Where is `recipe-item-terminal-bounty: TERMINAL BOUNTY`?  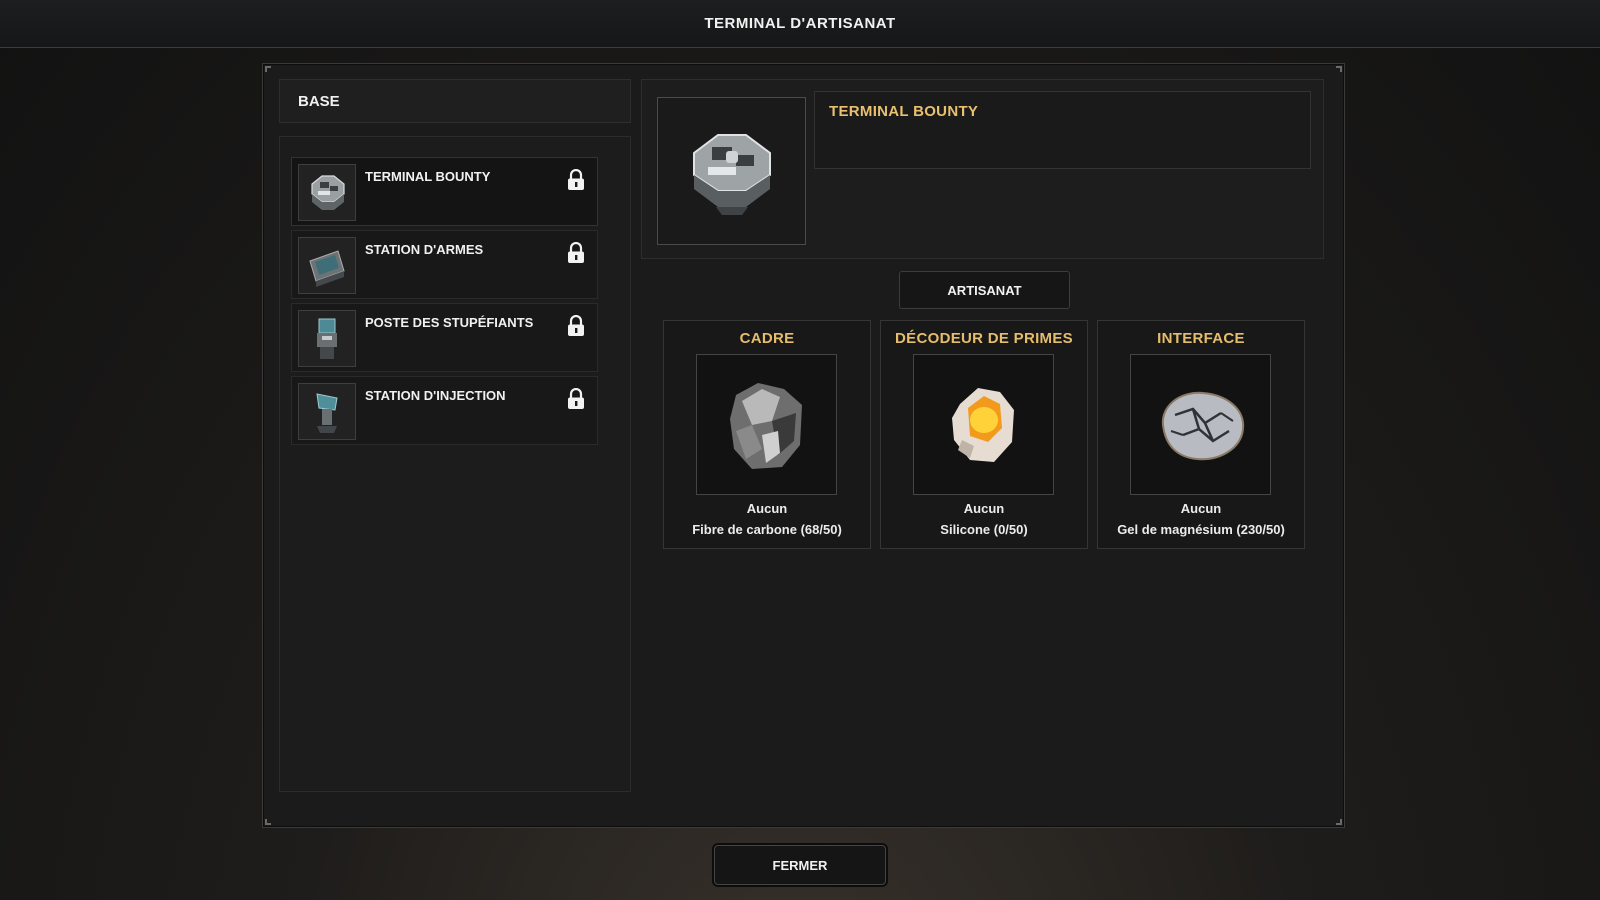 recipe-item-terminal-bounty: TERMINAL BOUNTY is located at coordinates (444, 191).